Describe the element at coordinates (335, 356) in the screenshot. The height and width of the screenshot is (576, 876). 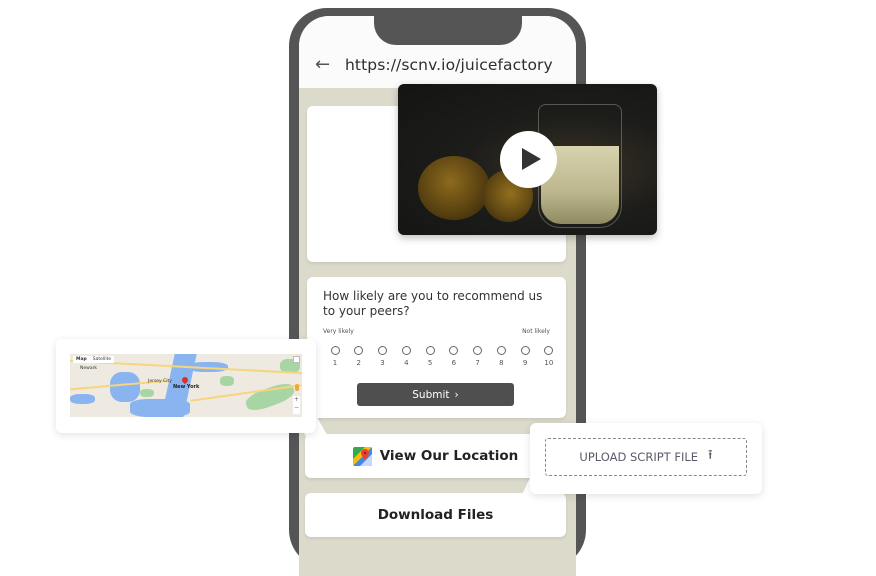
I see `rating-option: 1` at that location.